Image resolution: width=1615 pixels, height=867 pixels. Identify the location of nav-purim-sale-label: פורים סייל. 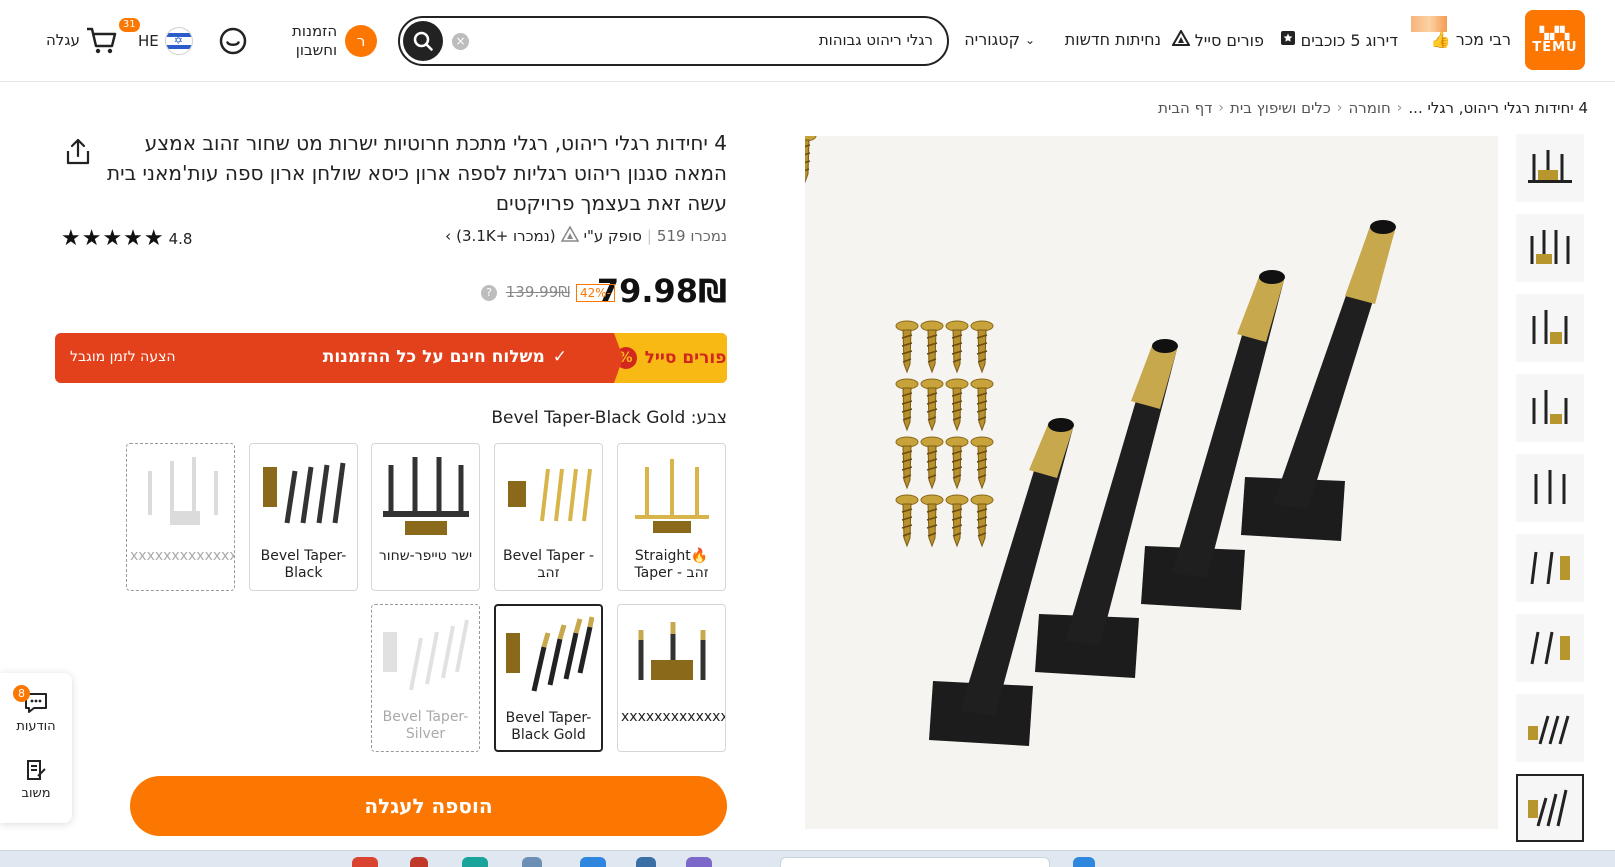
(1229, 40).